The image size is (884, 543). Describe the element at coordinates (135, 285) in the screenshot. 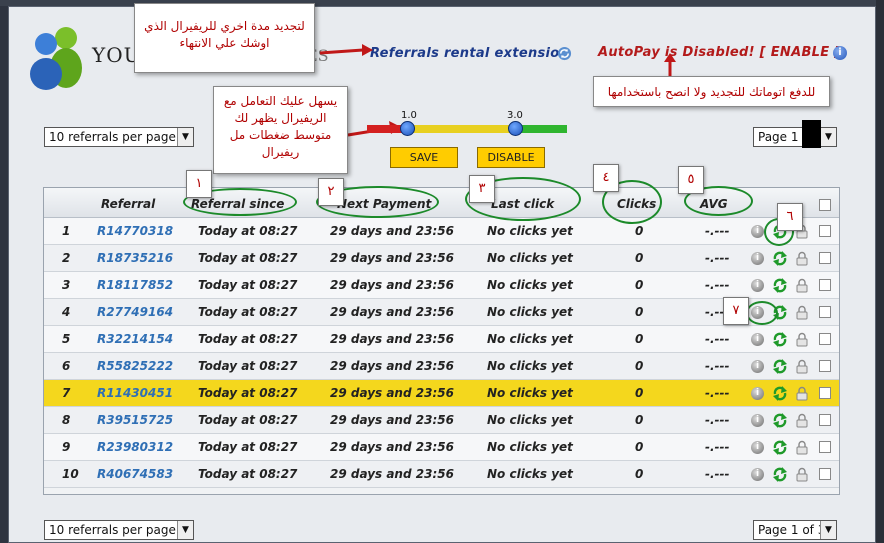

I see `referral-id-link: R18117852` at that location.